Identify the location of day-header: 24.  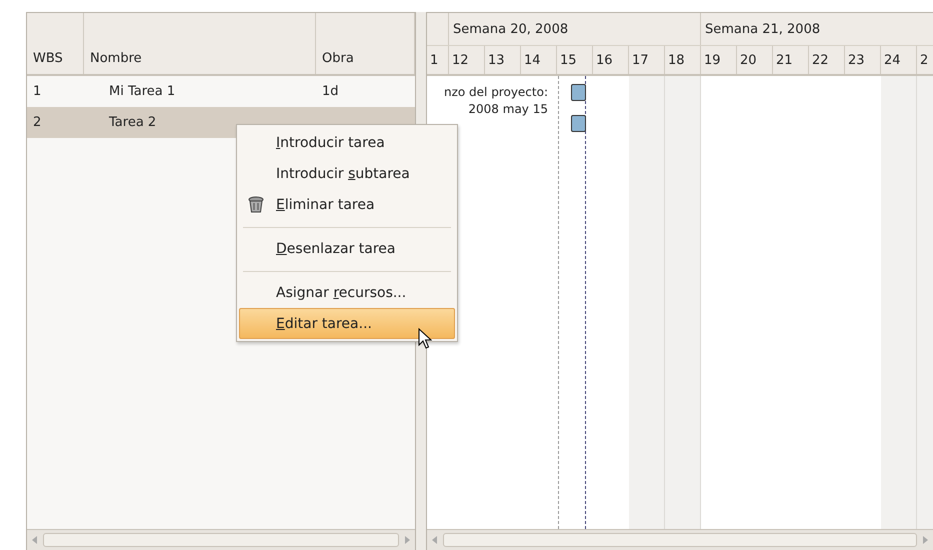
(899, 60).